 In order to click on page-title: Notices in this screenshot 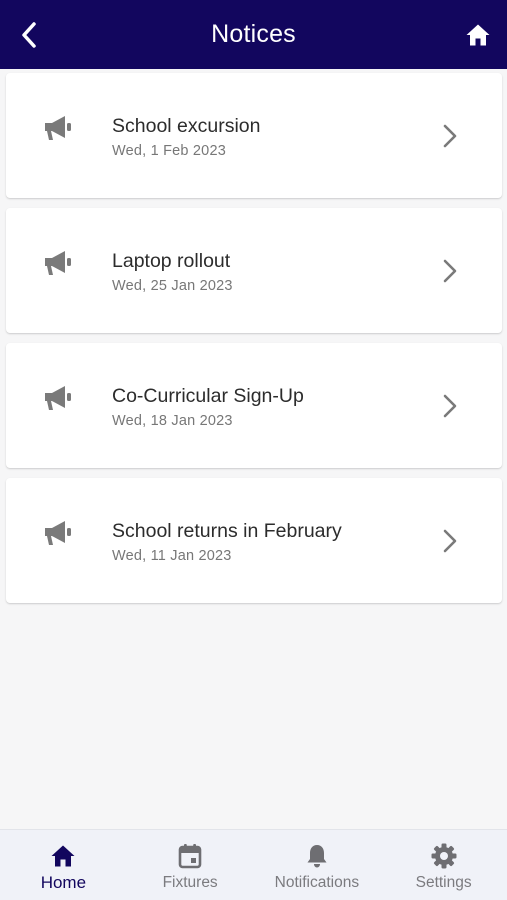, I will do `click(253, 34)`.